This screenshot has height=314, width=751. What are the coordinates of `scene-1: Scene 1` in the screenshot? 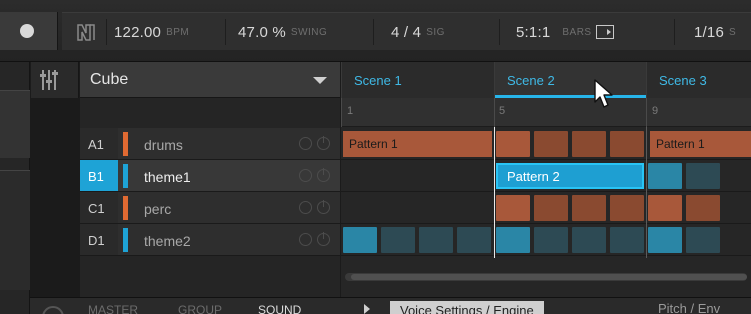 It's located at (417, 80).